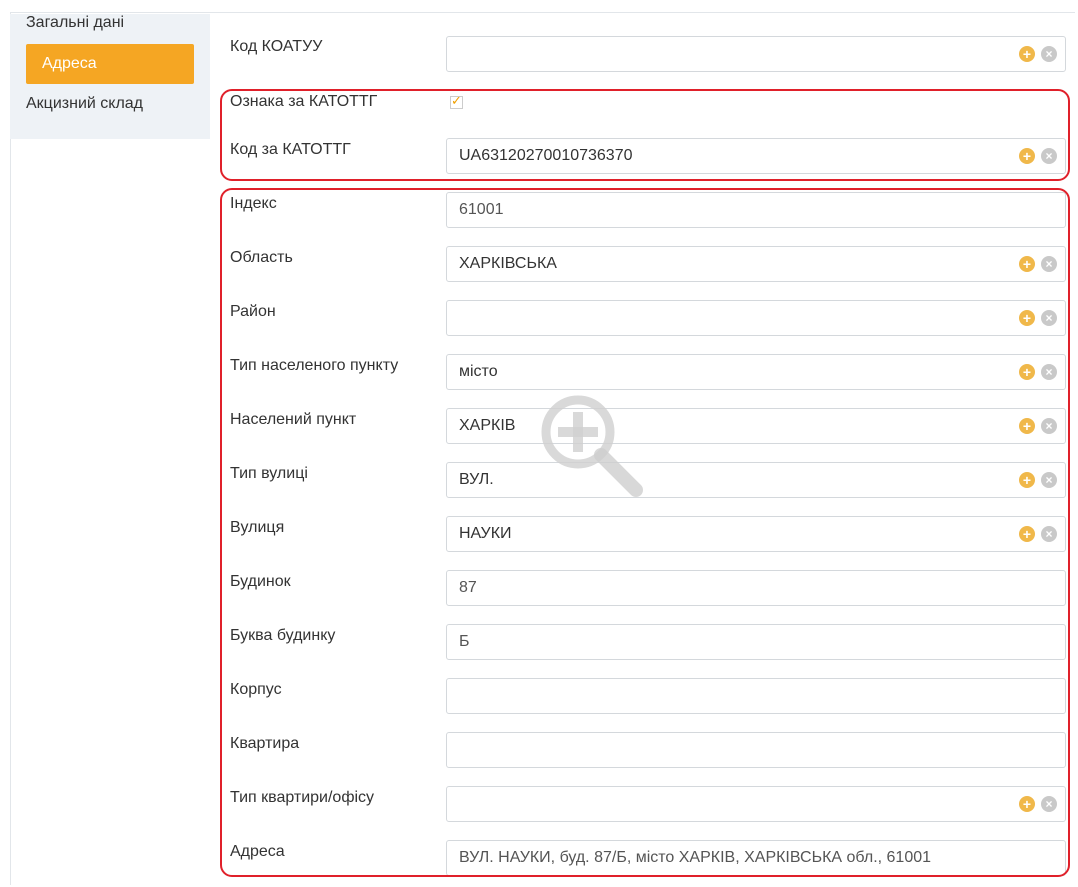 The height and width of the screenshot is (887, 1078). What do you see at coordinates (304, 101) in the screenshot?
I see `katottg-flag-label: Ознака за КАТОТТГ` at bounding box center [304, 101].